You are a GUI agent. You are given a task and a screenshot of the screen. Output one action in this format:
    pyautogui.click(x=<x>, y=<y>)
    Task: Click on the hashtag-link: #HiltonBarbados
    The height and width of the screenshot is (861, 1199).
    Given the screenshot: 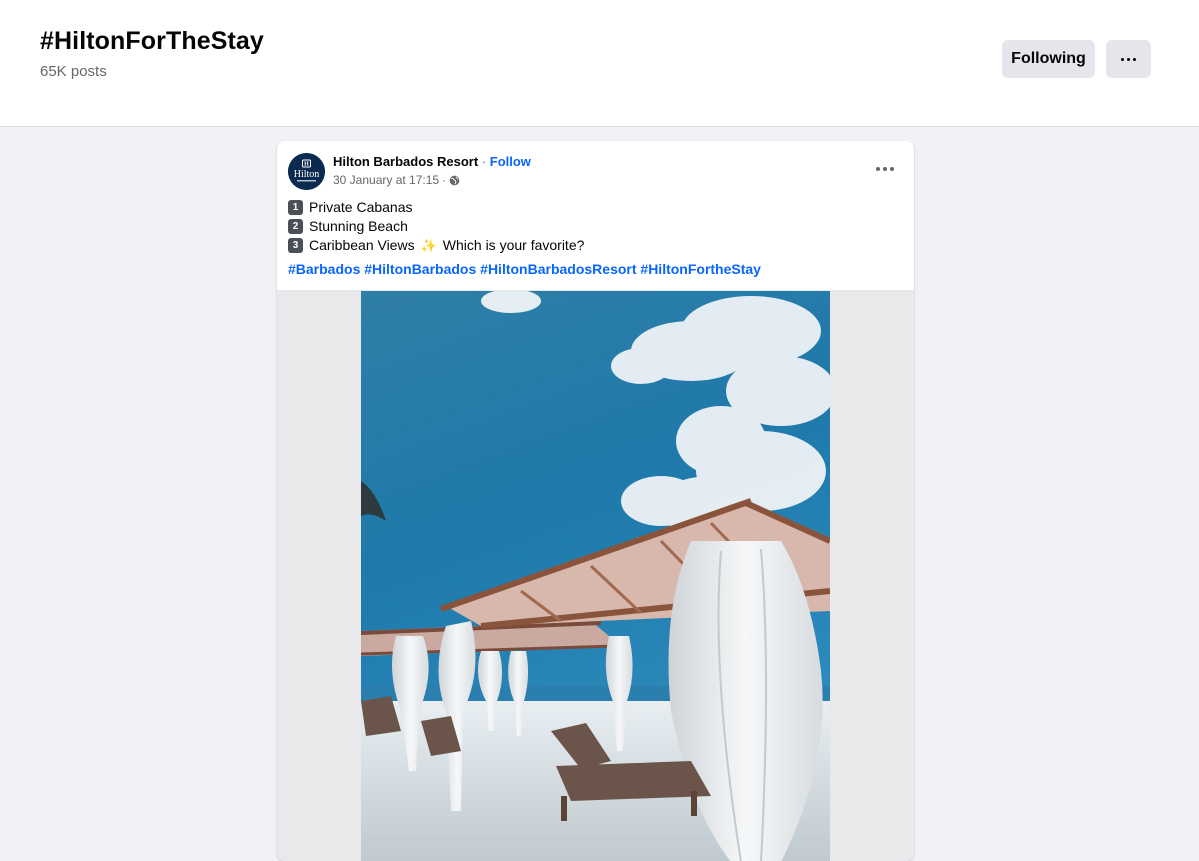 What is the action you would take?
    pyautogui.click(x=420, y=269)
    